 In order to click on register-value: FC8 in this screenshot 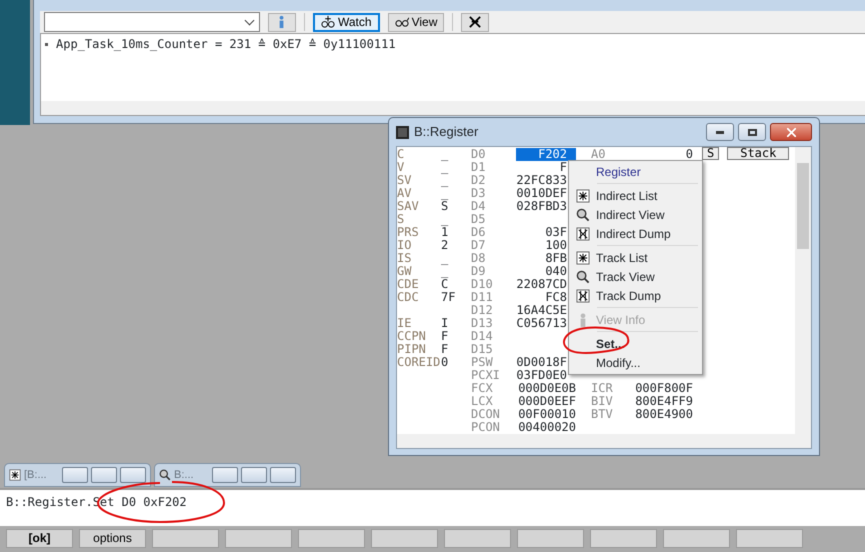, I will do `click(556, 297)`.